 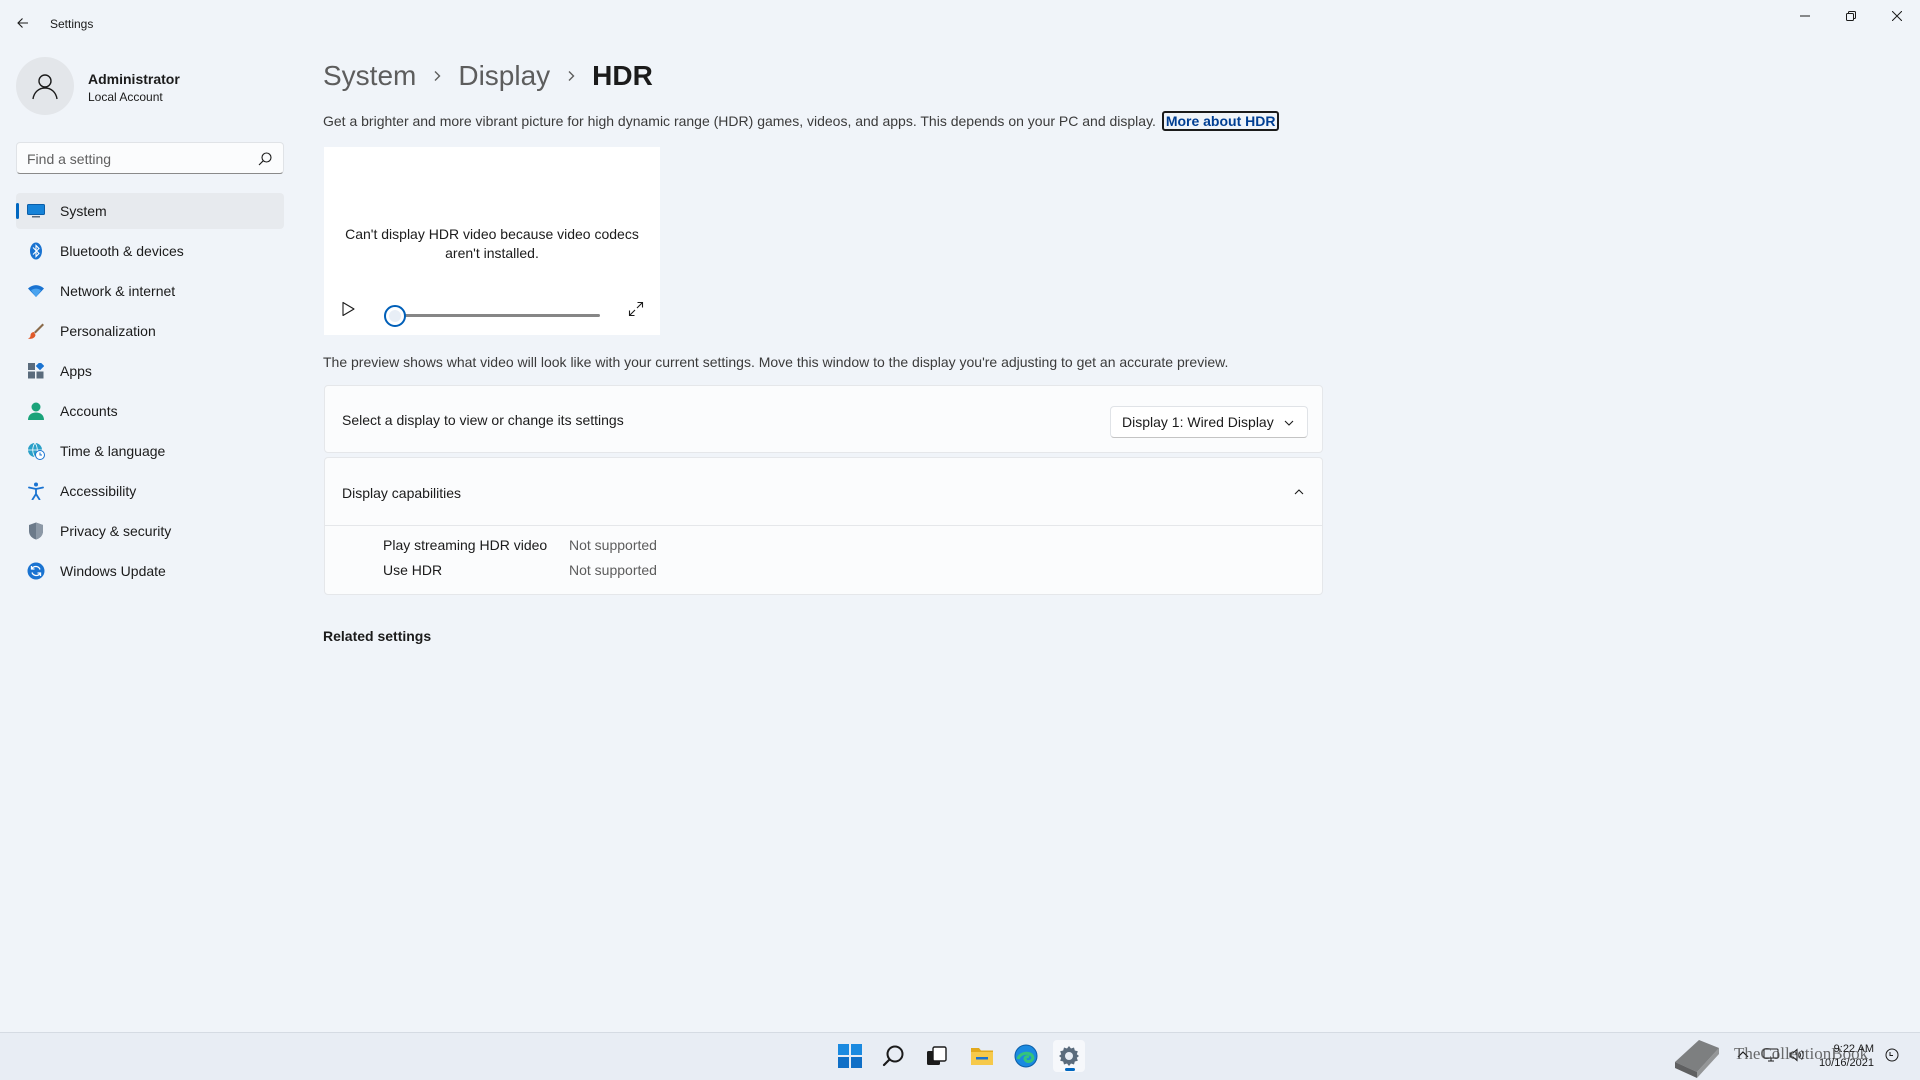 I want to click on display-capabilities-header: Display capabilities, so click(x=823, y=492).